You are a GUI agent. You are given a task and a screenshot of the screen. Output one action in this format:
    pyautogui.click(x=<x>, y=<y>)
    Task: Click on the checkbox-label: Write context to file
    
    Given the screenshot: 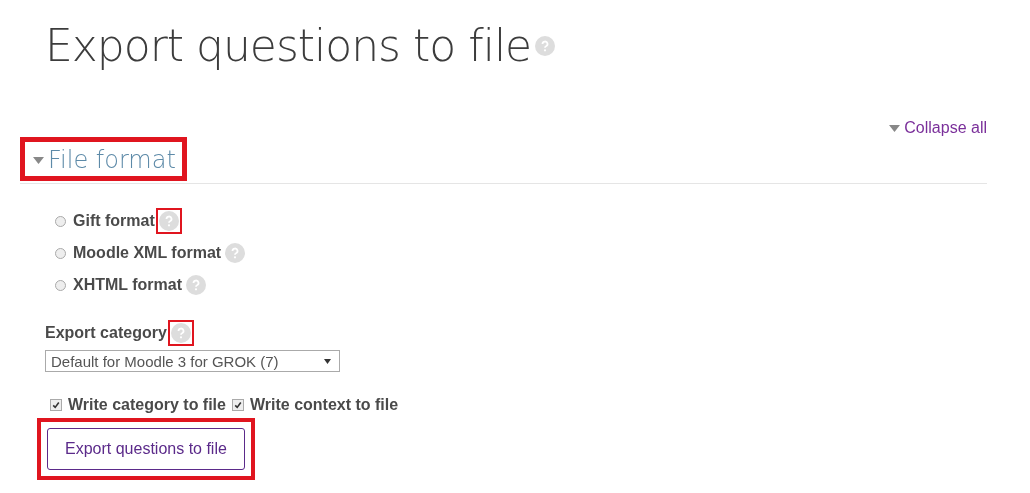 What is the action you would take?
    pyautogui.click(x=324, y=405)
    